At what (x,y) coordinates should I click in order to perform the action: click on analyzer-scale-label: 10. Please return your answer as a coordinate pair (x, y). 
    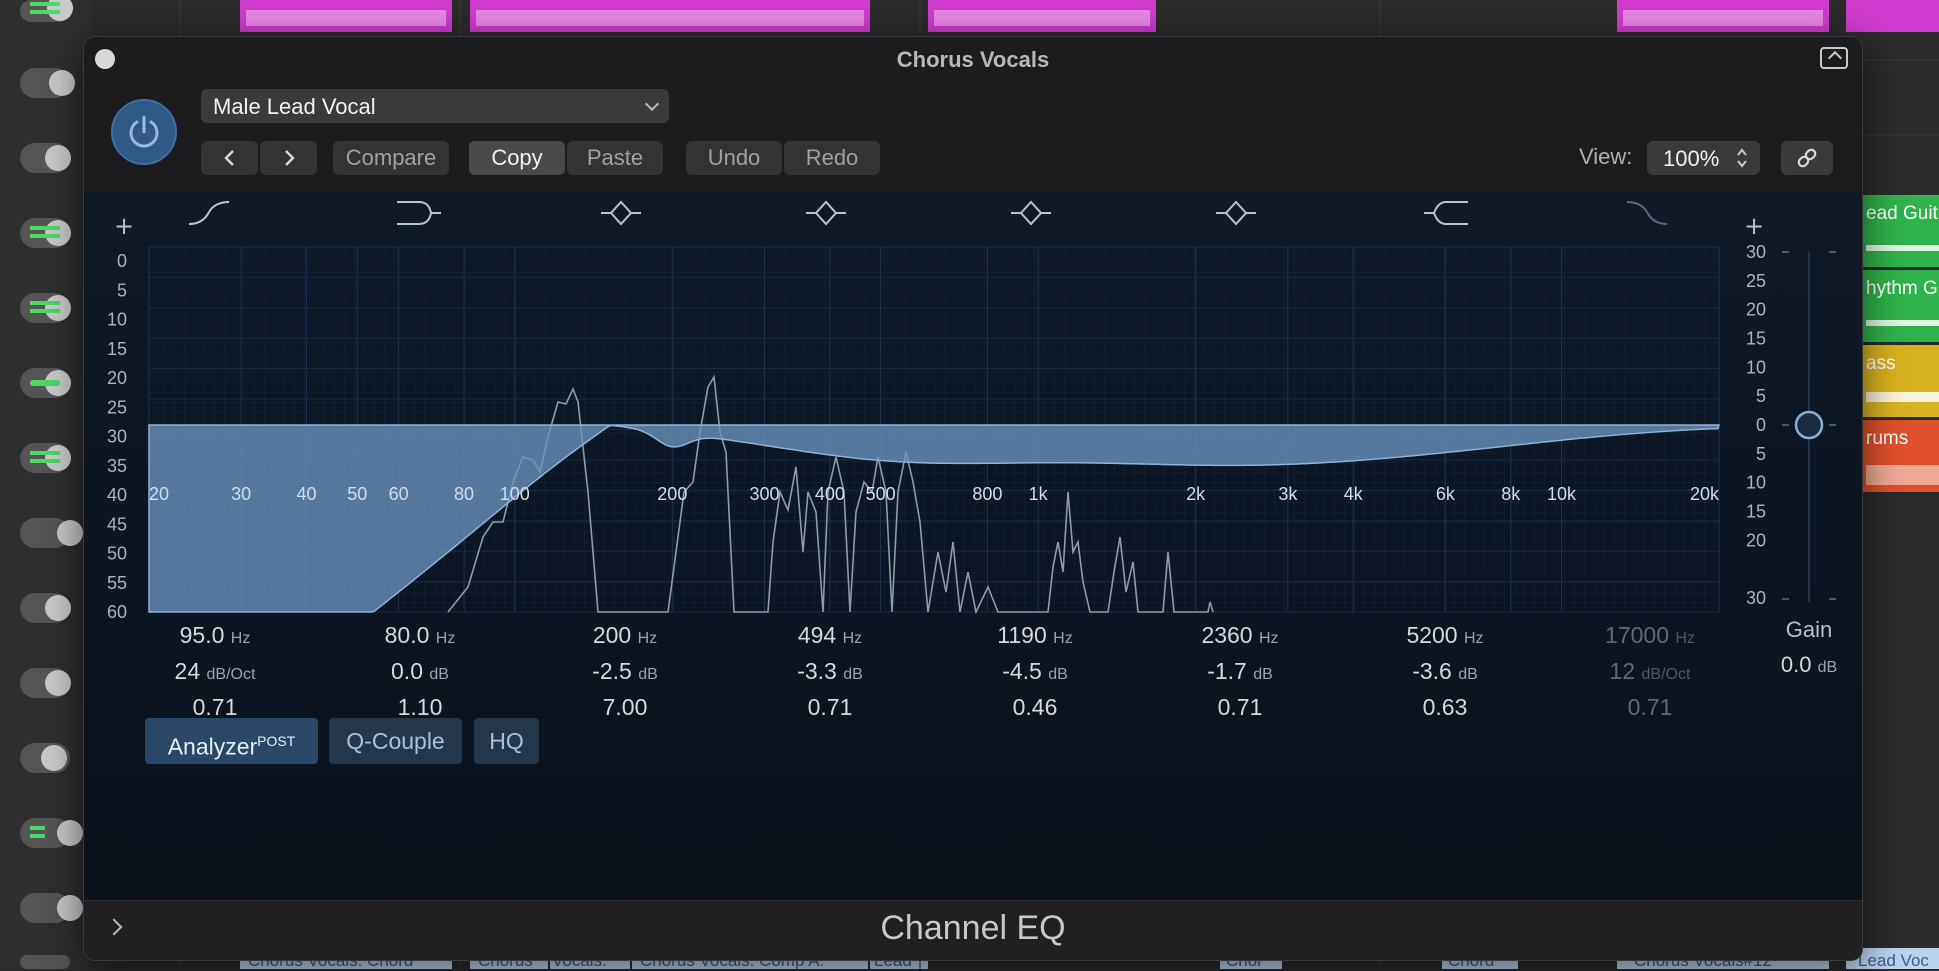
    Looking at the image, I should click on (117, 320).